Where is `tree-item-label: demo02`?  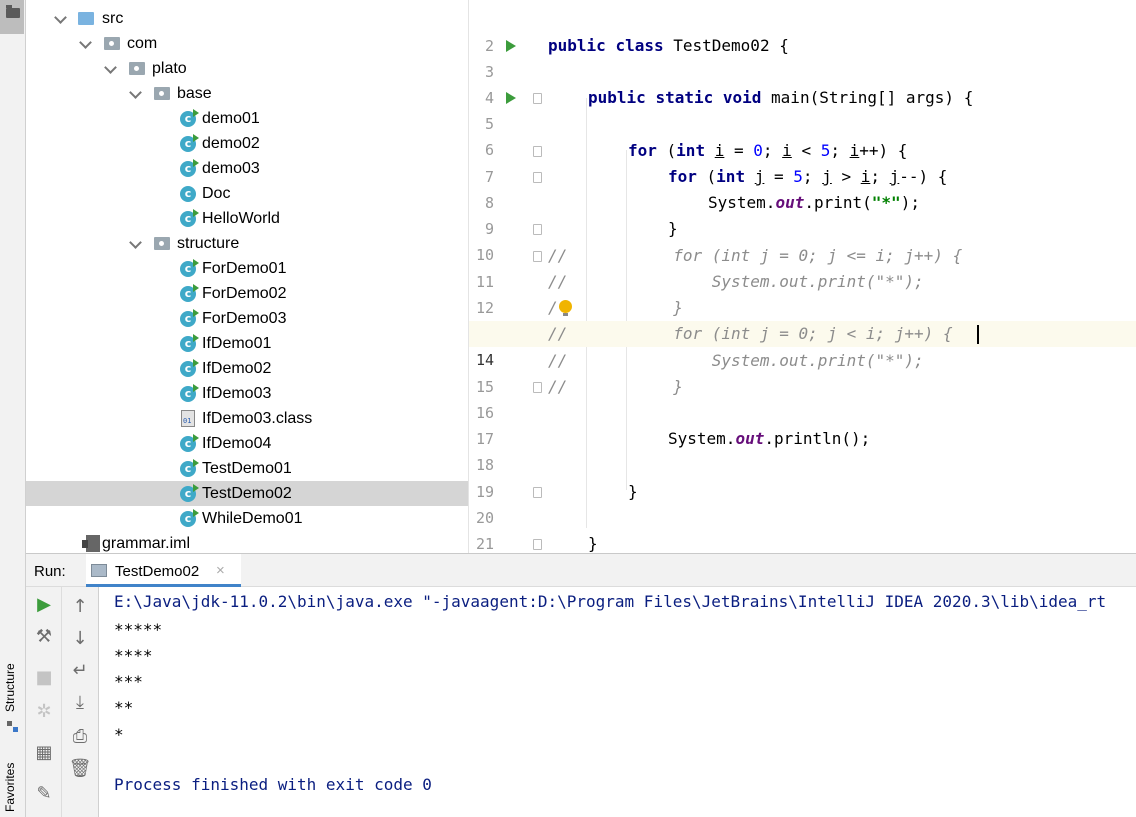
tree-item-label: demo02 is located at coordinates (231, 143).